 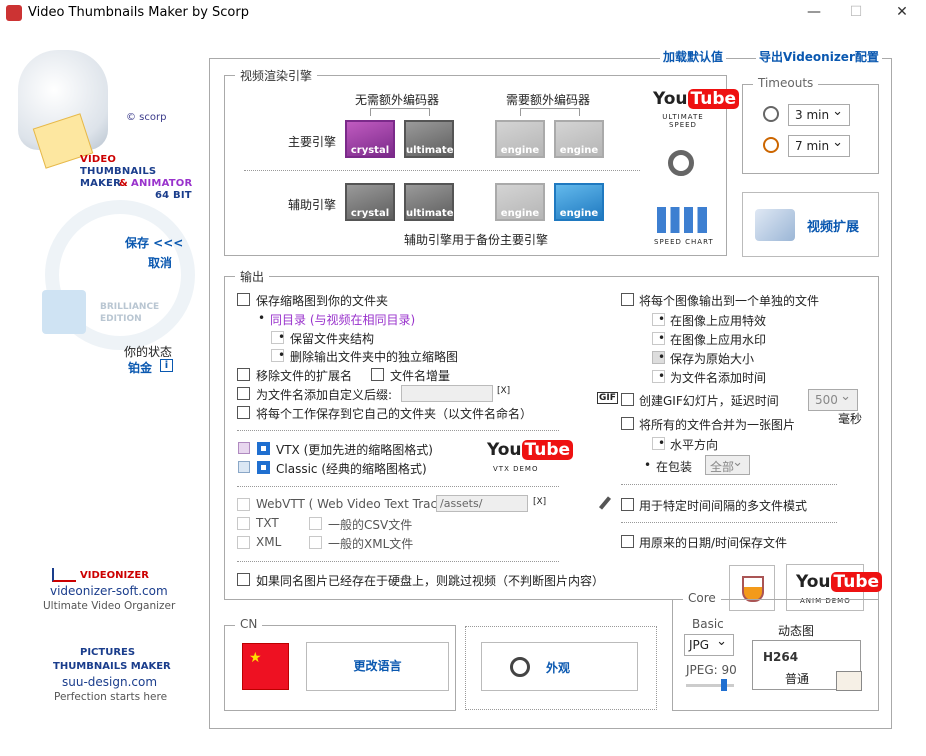 What do you see at coordinates (109, 682) in the screenshot?
I see `pictures-link: suu-design.com` at bounding box center [109, 682].